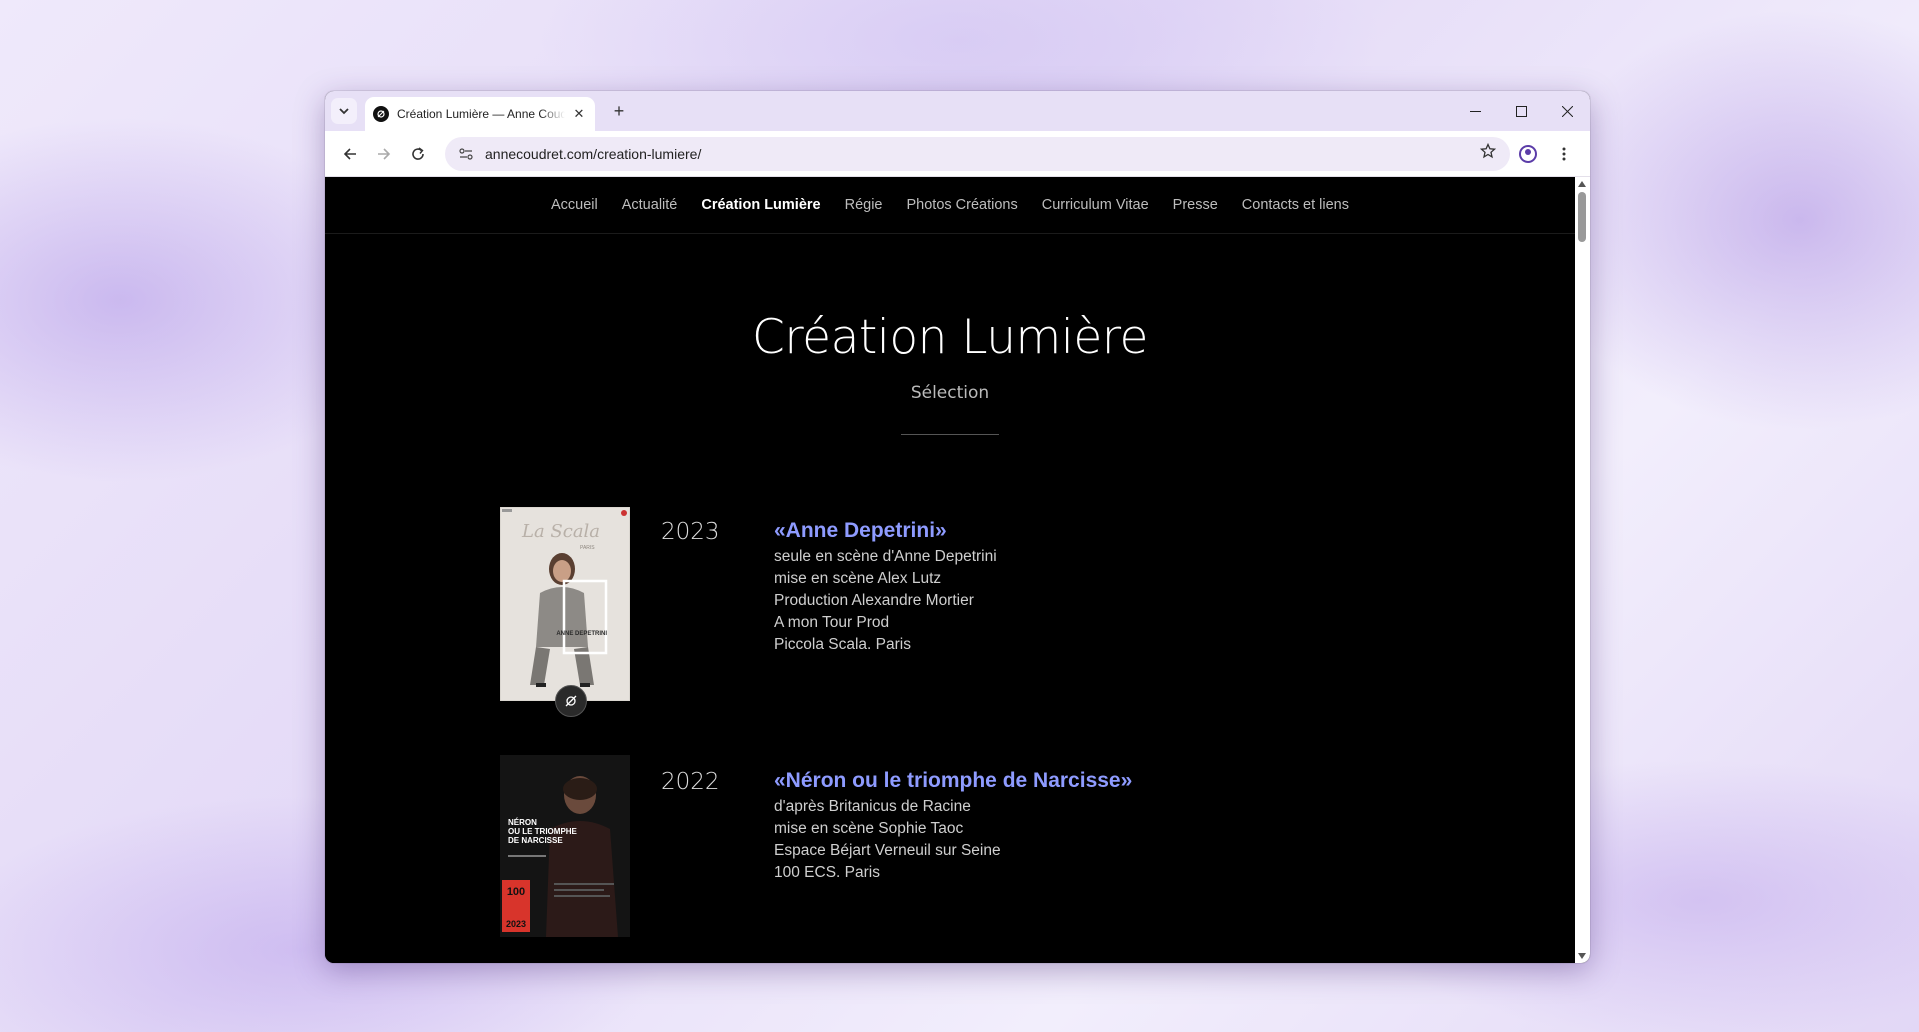 The image size is (1919, 1032). I want to click on nav-item-presse: Presse, so click(1195, 205).